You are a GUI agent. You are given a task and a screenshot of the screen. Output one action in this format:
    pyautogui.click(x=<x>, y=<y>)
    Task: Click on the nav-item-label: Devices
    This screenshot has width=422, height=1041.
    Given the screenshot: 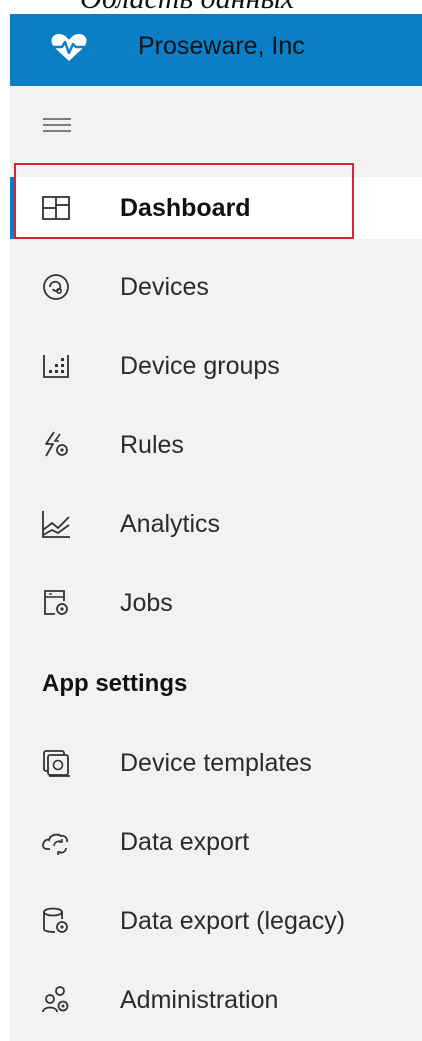 What is the action you would take?
    pyautogui.click(x=164, y=287)
    